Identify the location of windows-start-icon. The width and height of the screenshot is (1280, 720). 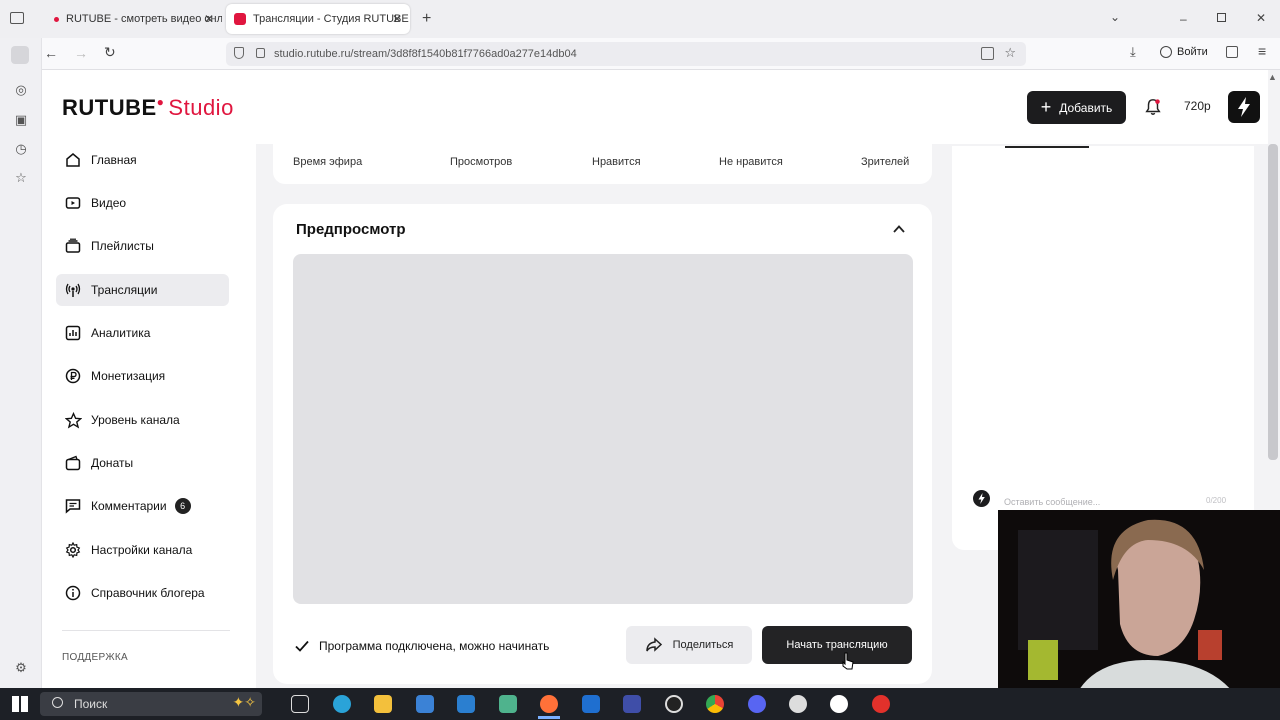
(20, 704).